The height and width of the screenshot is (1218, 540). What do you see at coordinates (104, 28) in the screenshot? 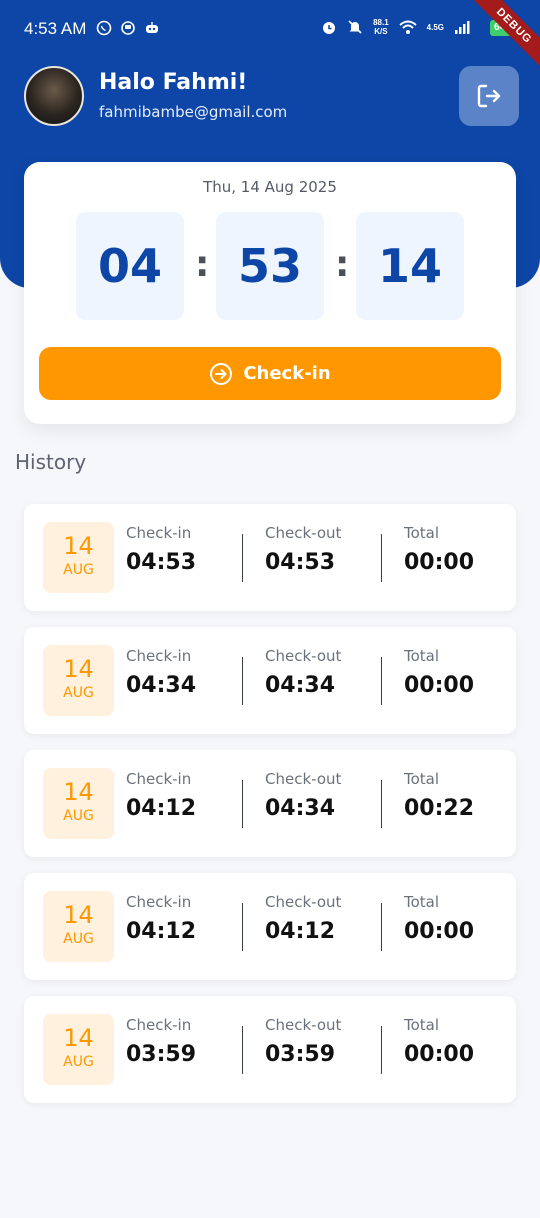
I see `whatsapp-icon` at bounding box center [104, 28].